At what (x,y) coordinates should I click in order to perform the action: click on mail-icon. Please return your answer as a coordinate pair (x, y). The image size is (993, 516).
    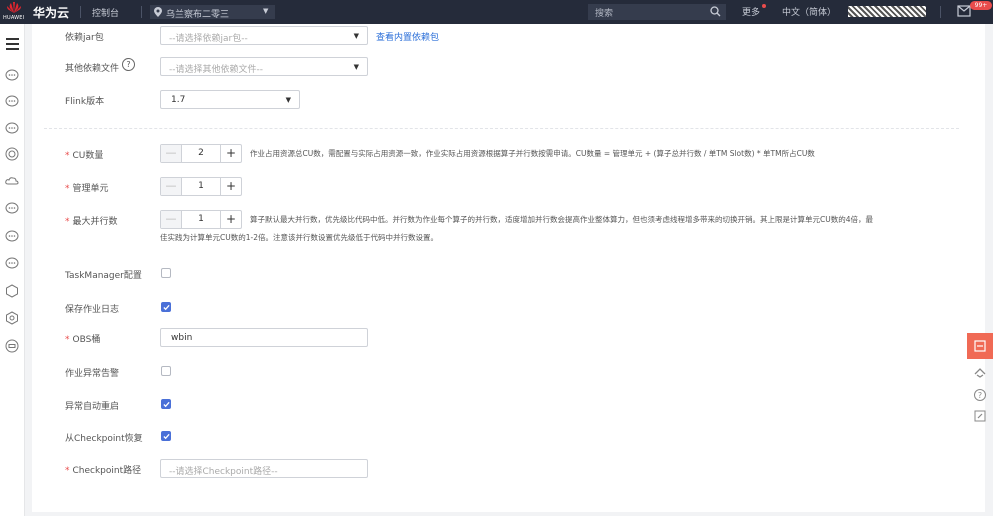
    Looking at the image, I should click on (964, 12).